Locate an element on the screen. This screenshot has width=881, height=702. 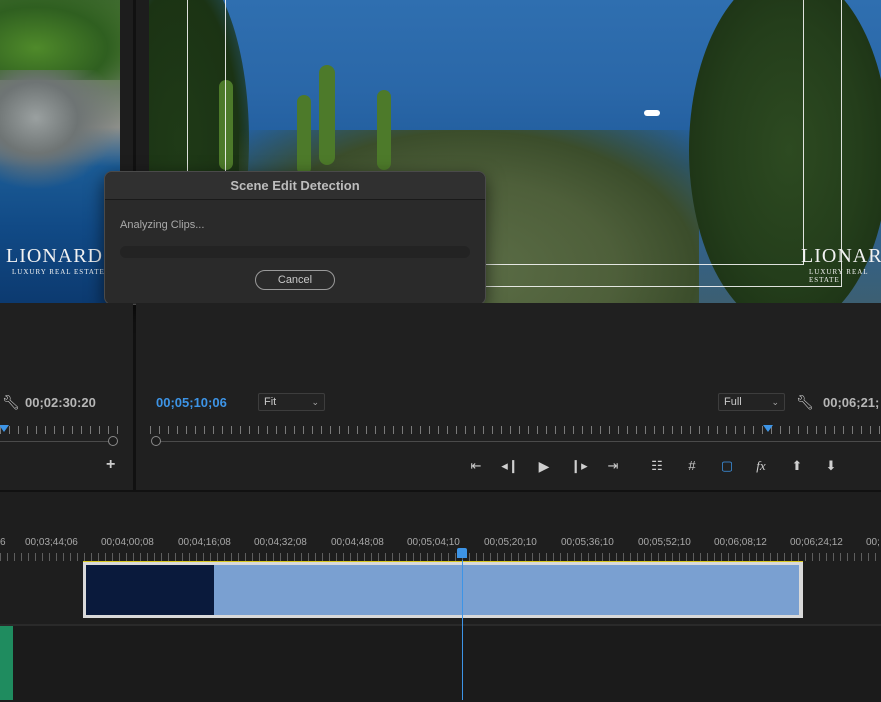
program-duration: 00;06;21; is located at coordinates (851, 402).